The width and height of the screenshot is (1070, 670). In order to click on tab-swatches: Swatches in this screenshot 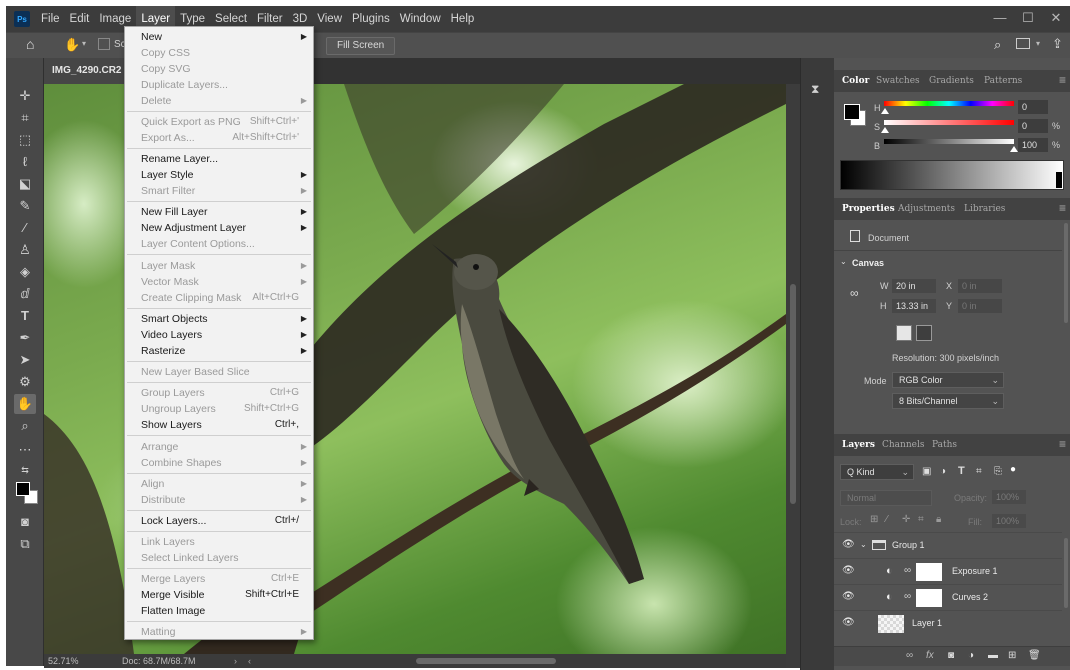, I will do `click(898, 81)`.